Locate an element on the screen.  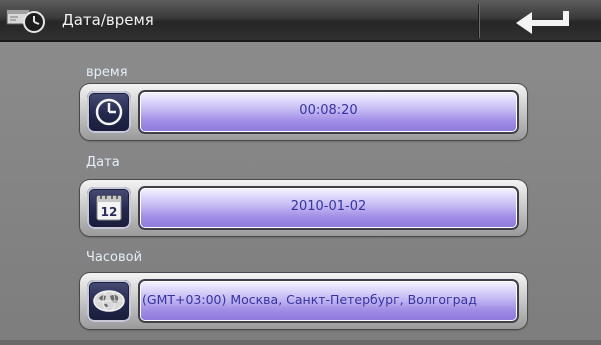
date-label: Дата is located at coordinates (103, 162).